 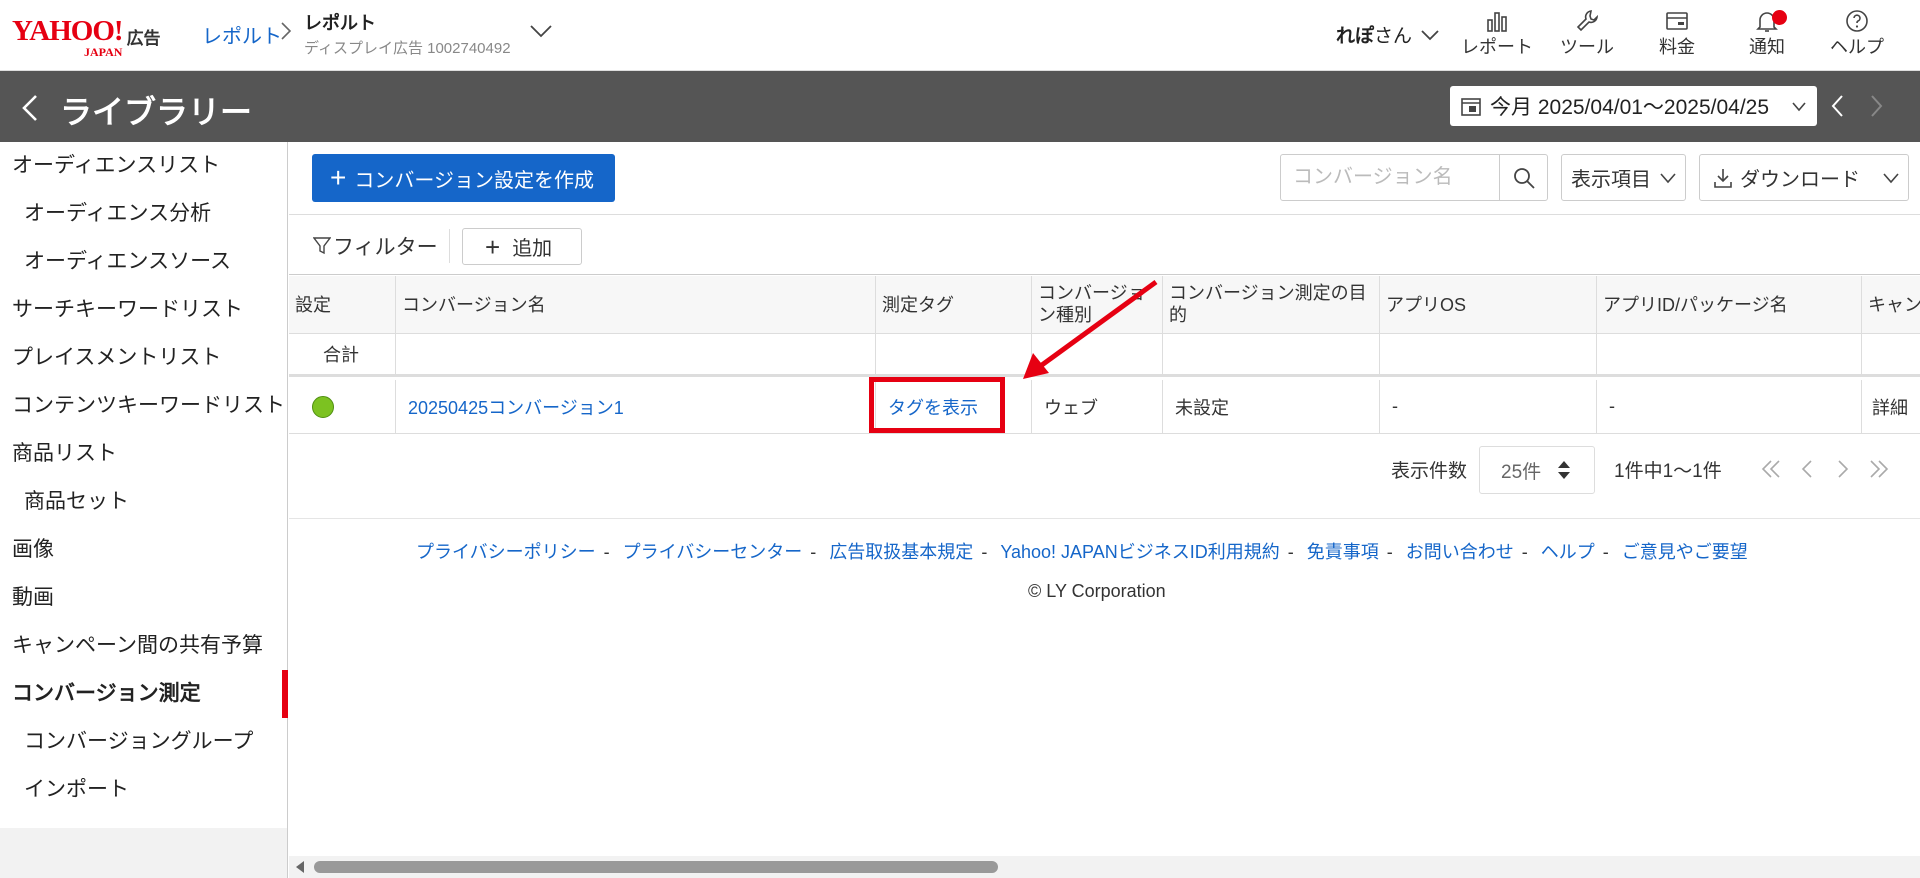 What do you see at coordinates (713, 552) in the screenshot?
I see `footer-link-privacy-center: プライバシーセンター` at bounding box center [713, 552].